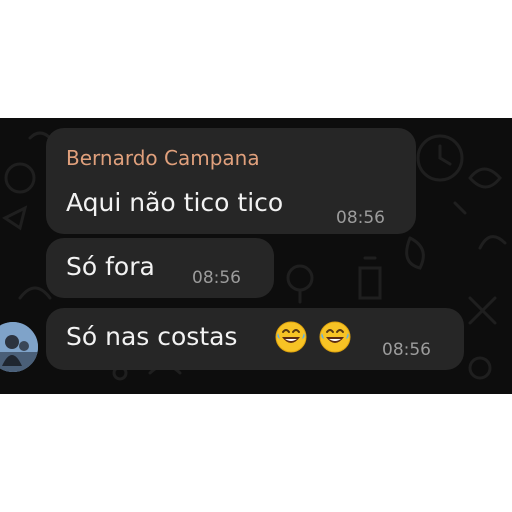 The height and width of the screenshot is (512, 512). I want to click on message-text: Só nas costas, so click(152, 336).